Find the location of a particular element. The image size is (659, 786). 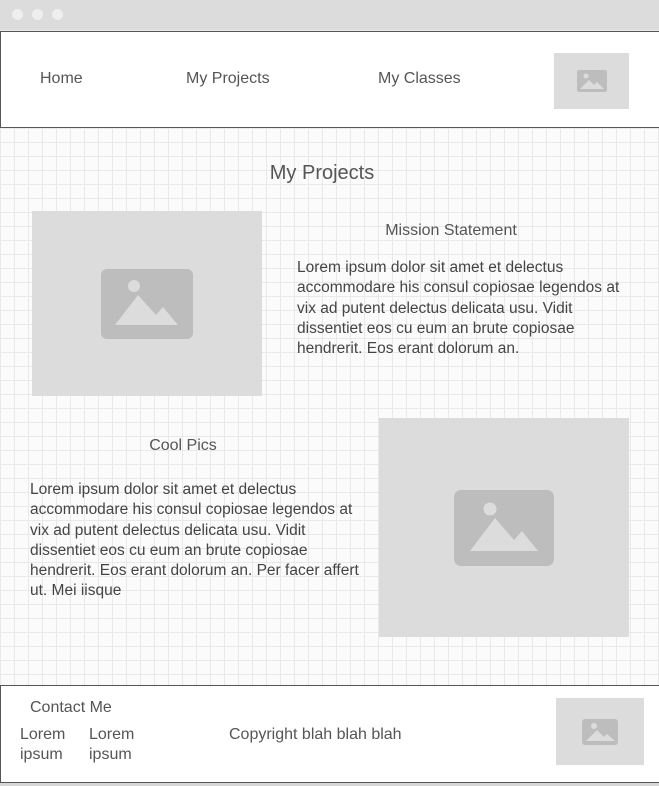

site-header: Home My Projects My Classes is located at coordinates (329, 79).